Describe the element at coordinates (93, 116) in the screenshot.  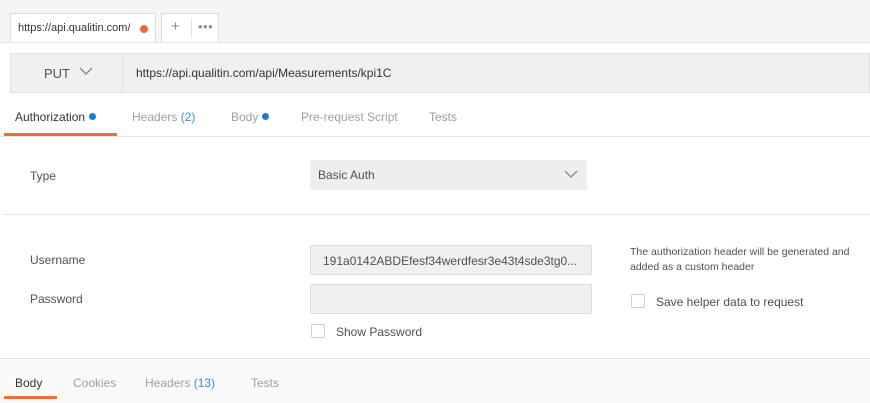
I see `active-dot-icon` at that location.